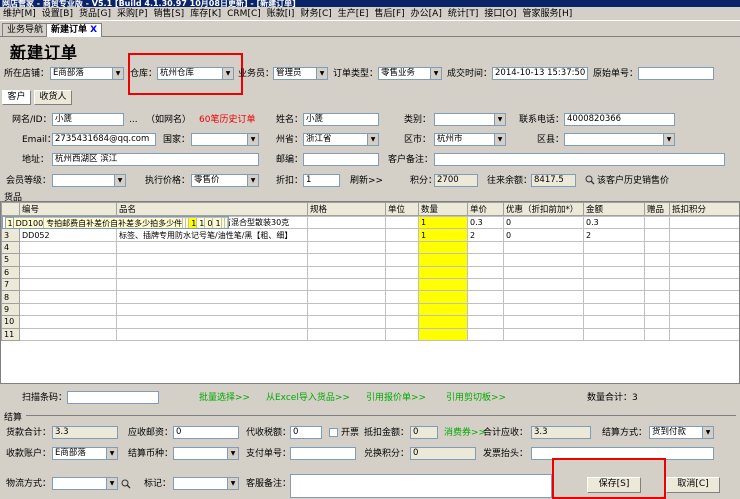 The width and height of the screenshot is (740, 499). What do you see at coordinates (28, 222) in the screenshot?
I see `table-cell: DD100` at bounding box center [28, 222].